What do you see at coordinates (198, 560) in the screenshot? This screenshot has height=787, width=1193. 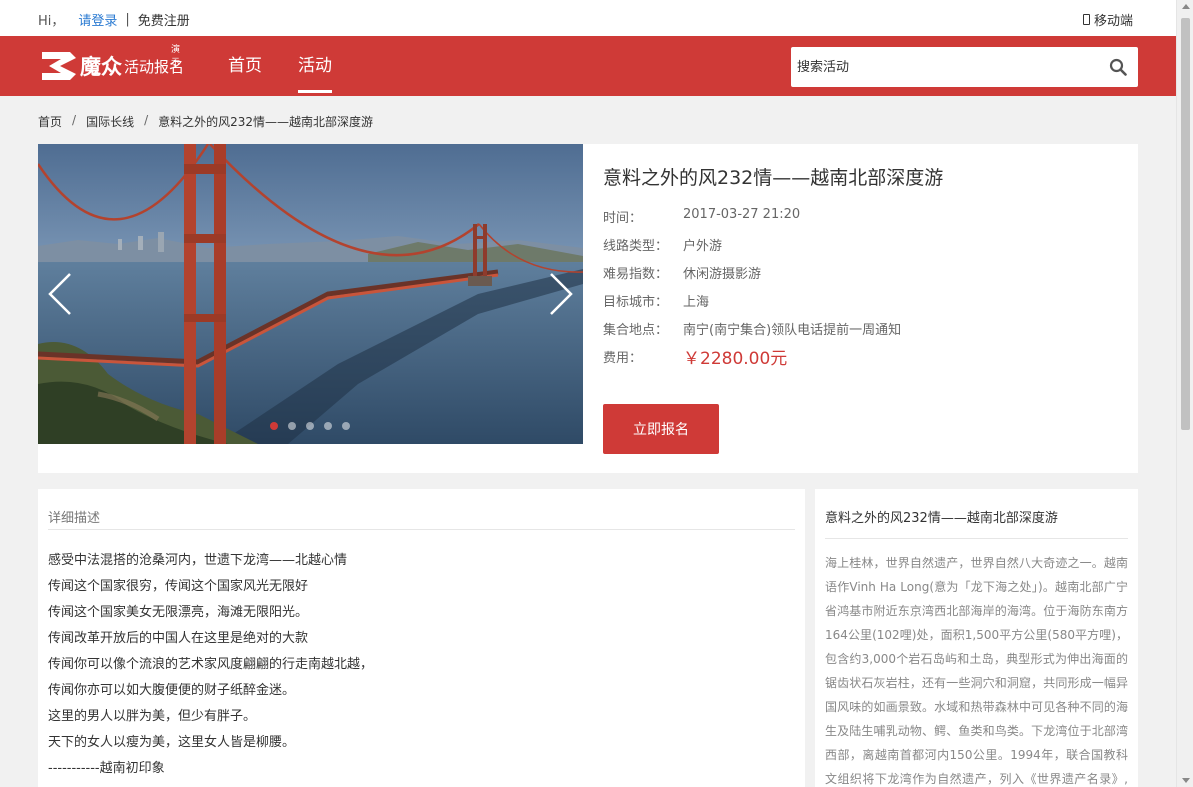 I see `description-line: 感受中法混搭的沧桑河内，世遗下龙湾——北越心情` at bounding box center [198, 560].